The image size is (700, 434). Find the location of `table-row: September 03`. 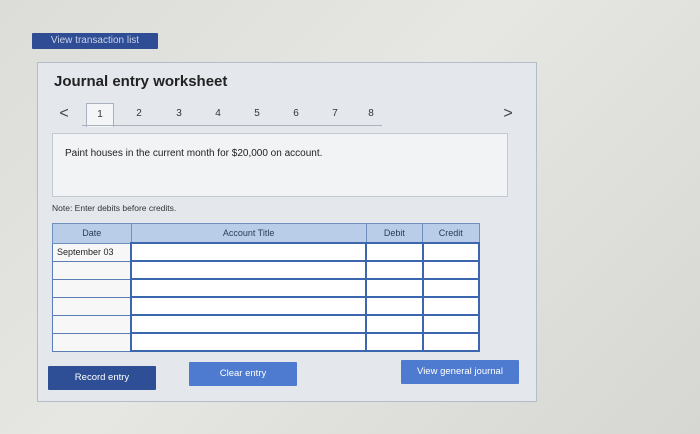

table-row: September 03 is located at coordinates (266, 252).